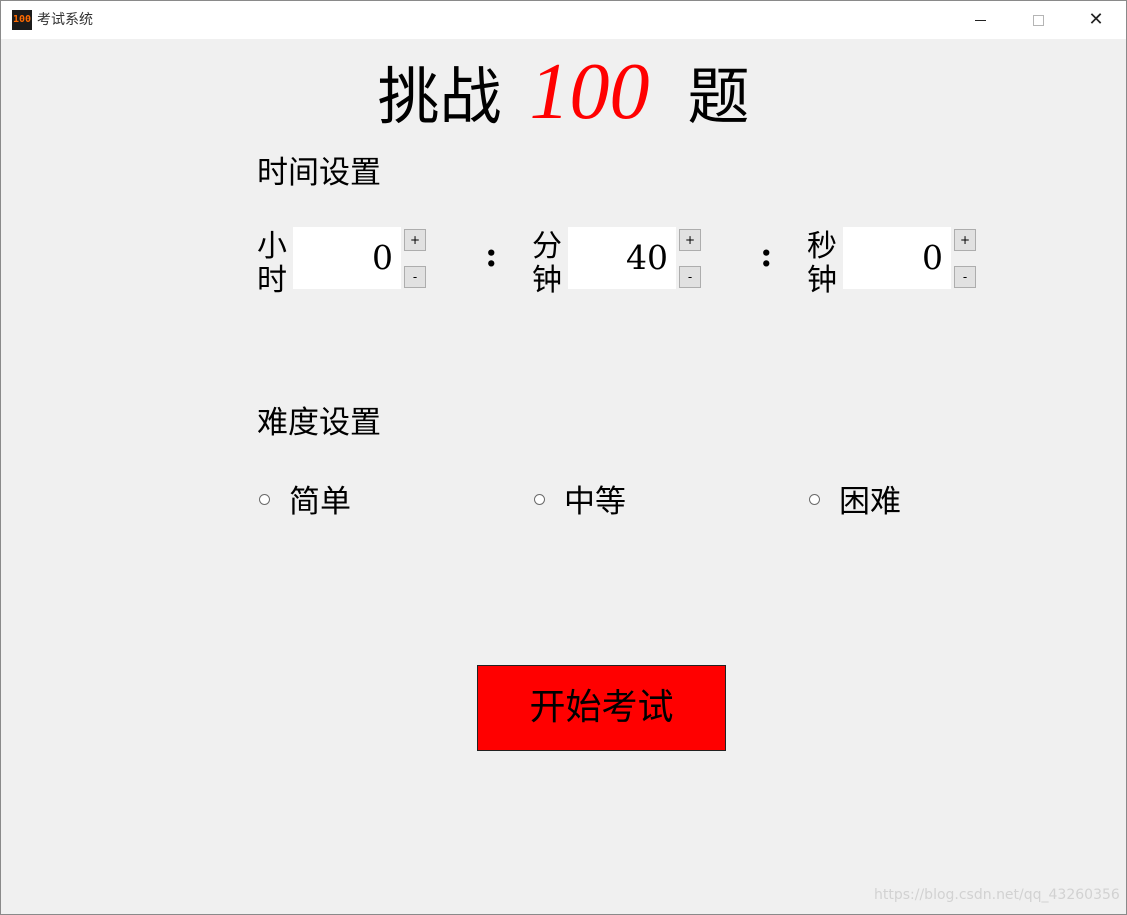 Image resolution: width=1127 pixels, height=915 pixels. What do you see at coordinates (595, 502) in the screenshot?
I see `difficulty-option-label: 中等` at bounding box center [595, 502].